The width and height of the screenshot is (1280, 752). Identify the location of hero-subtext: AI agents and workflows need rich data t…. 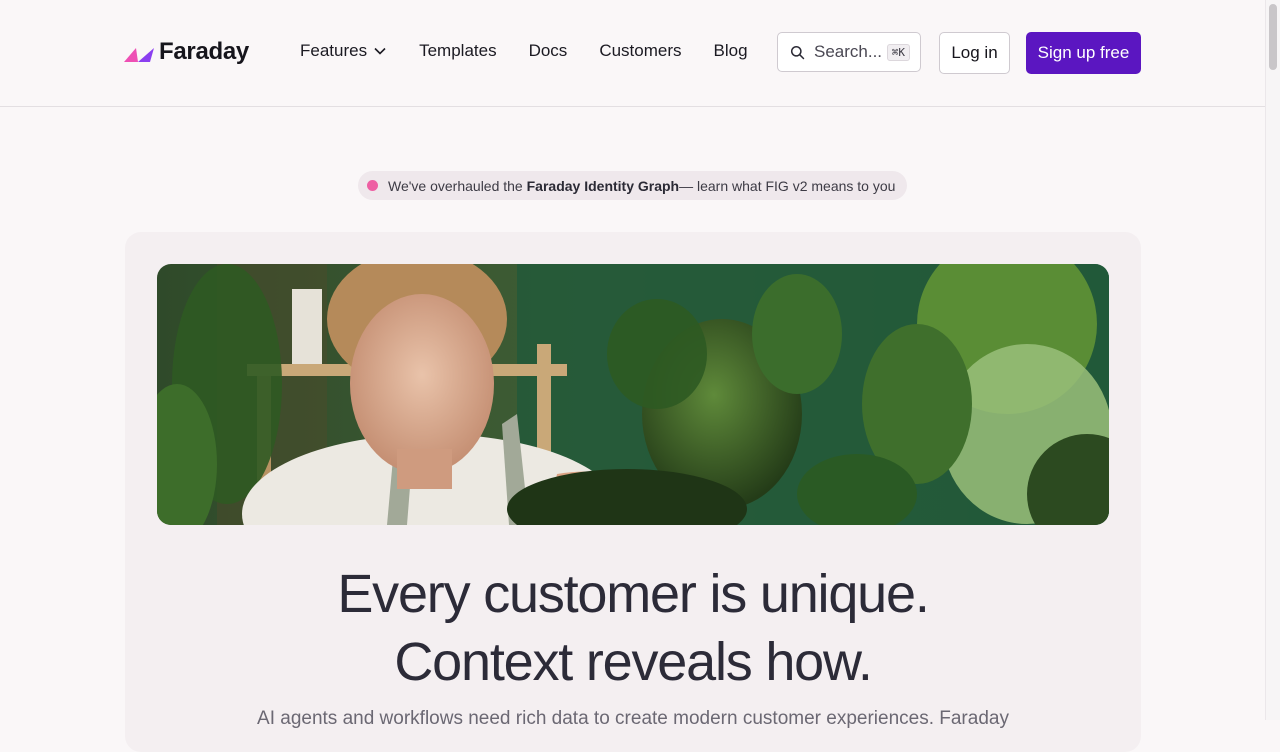
(633, 718).